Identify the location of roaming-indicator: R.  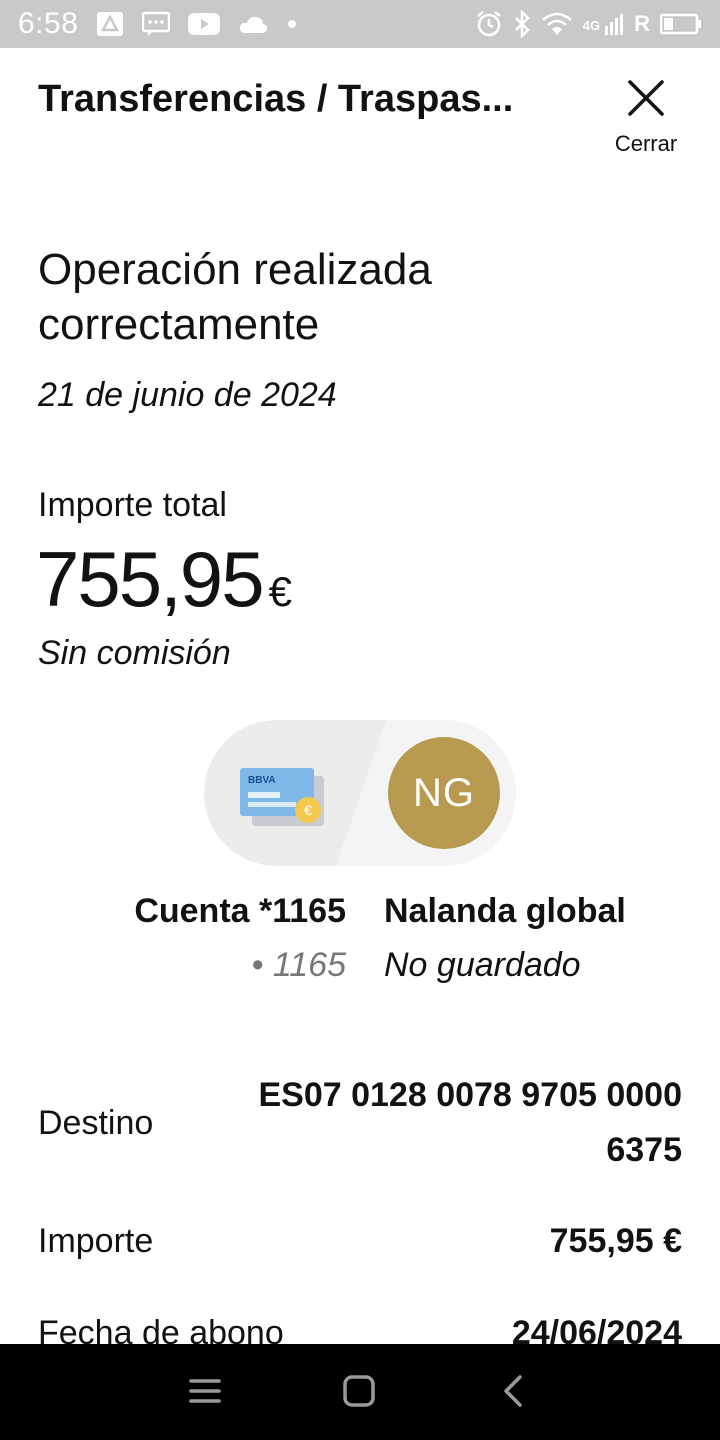
(642, 23).